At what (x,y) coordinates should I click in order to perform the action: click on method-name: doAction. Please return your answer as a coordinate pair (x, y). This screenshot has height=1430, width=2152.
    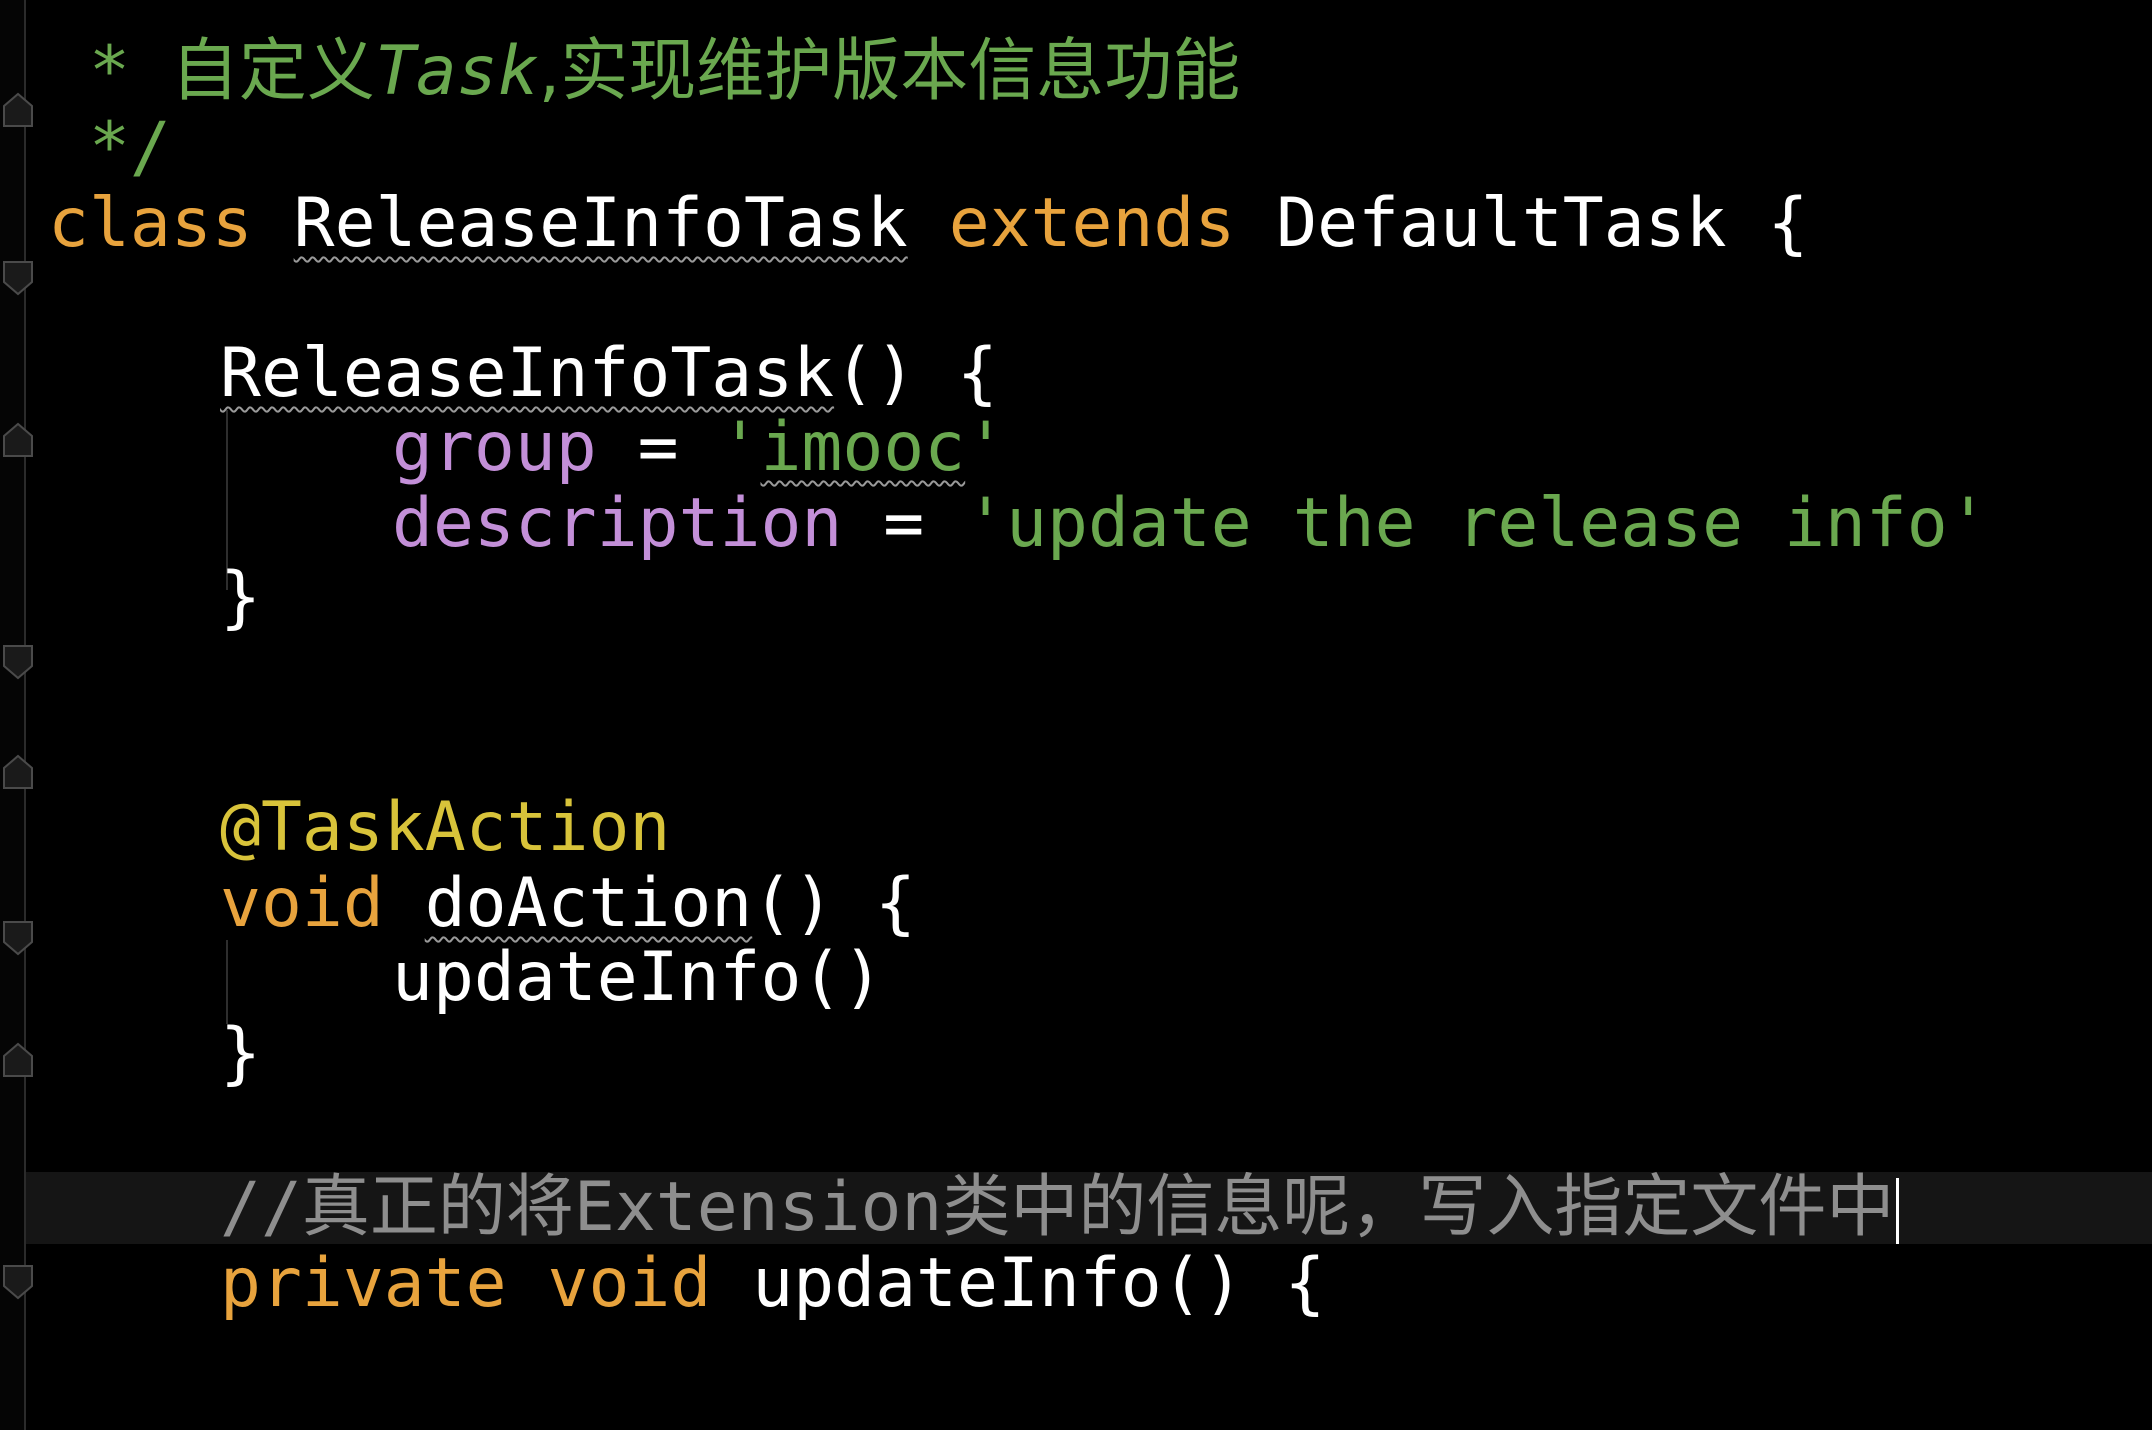
    Looking at the image, I should click on (588, 903).